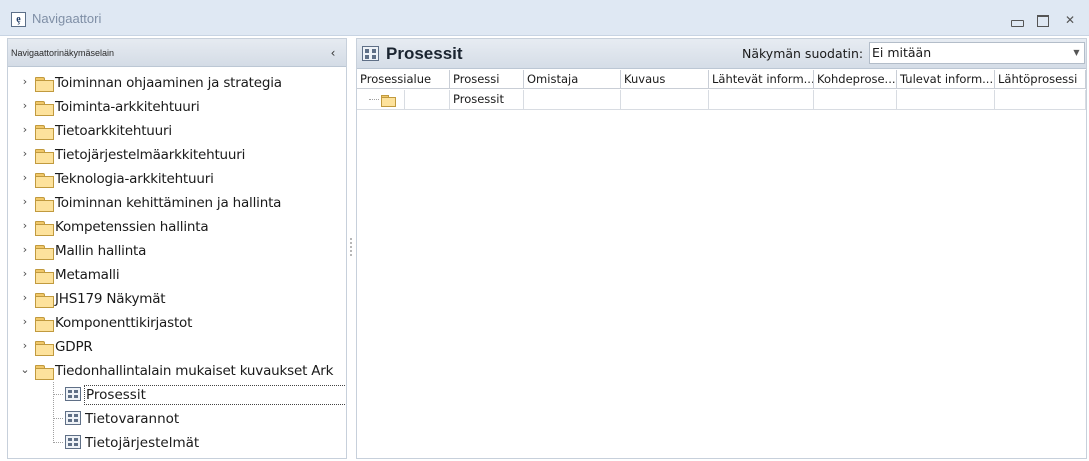 This screenshot has width=1089, height=461. Describe the element at coordinates (177, 299) in the screenshot. I see `tree-node: › JHS179 Näkymät` at that location.